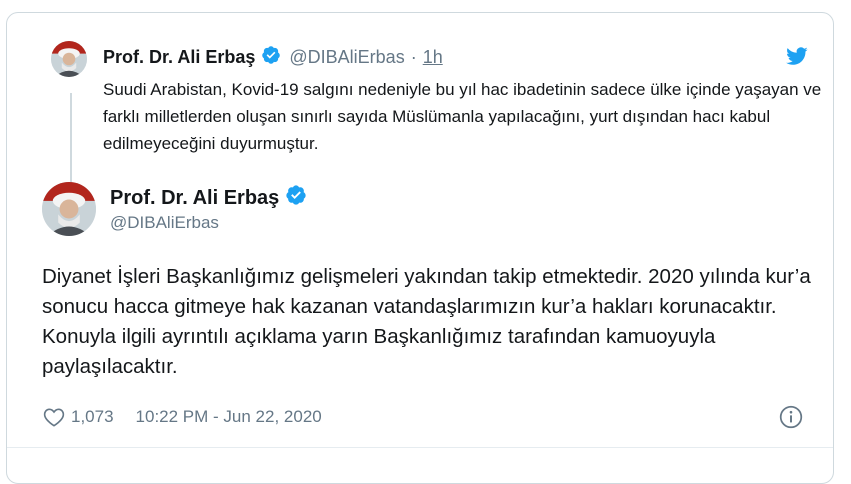  I want to click on parent-header: Prof. Dr. Ali Erbaş @DIBAliErbas · 1h, so click(273, 57).